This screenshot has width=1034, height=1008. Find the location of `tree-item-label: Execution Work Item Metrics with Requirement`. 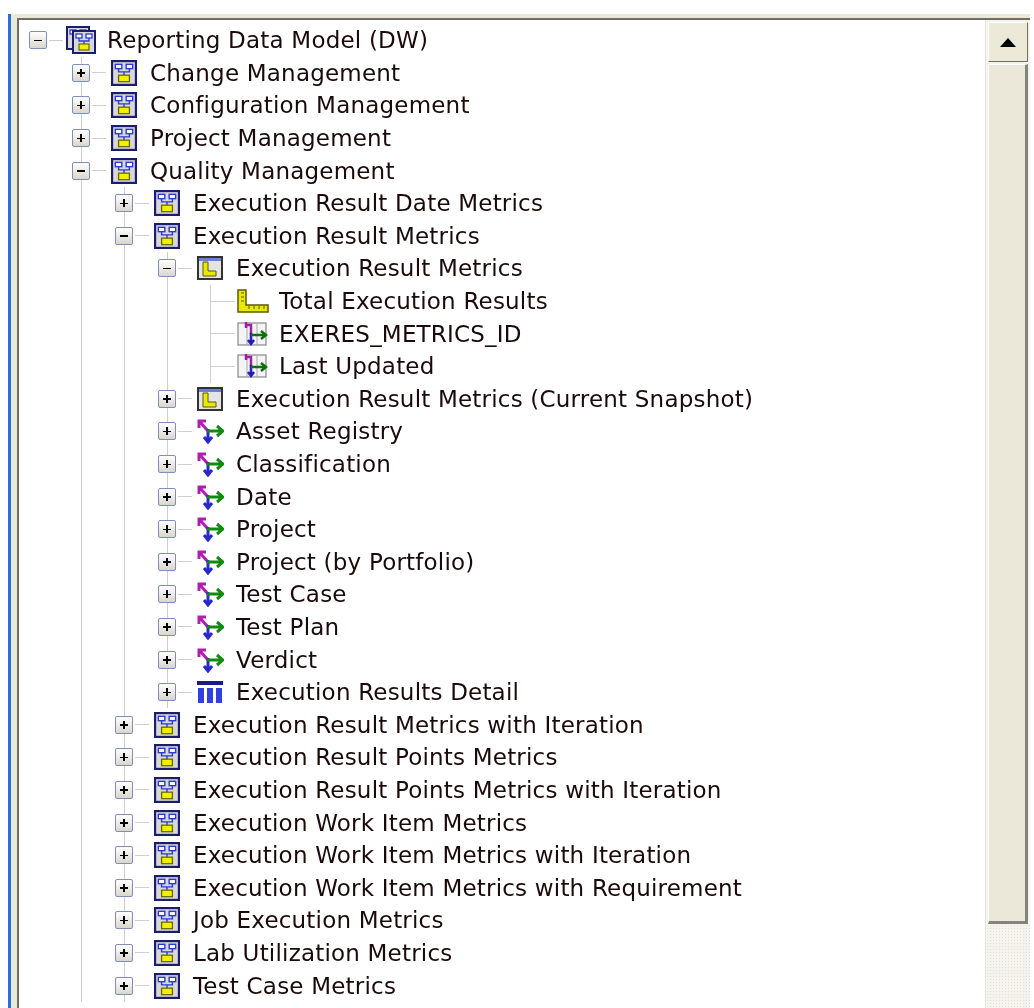

tree-item-label: Execution Work Item Metrics with Requirement is located at coordinates (468, 887).